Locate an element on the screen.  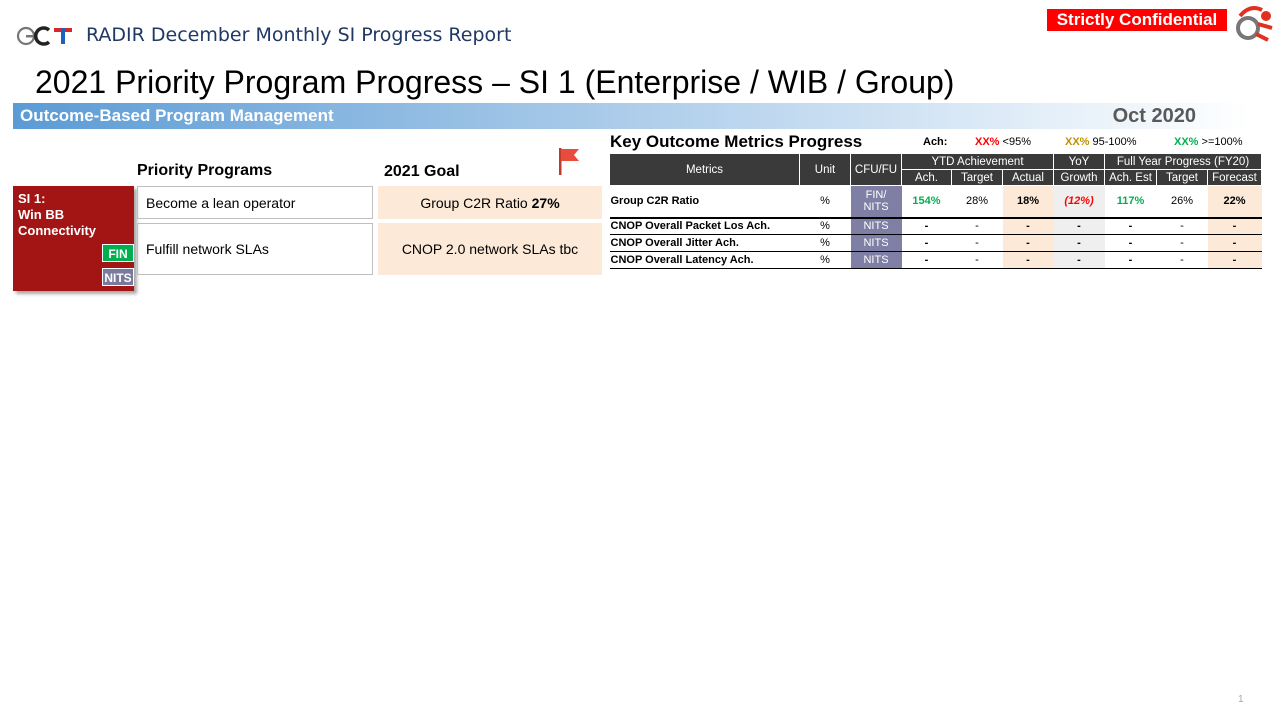
col-unit: Unit is located at coordinates (825, 169).